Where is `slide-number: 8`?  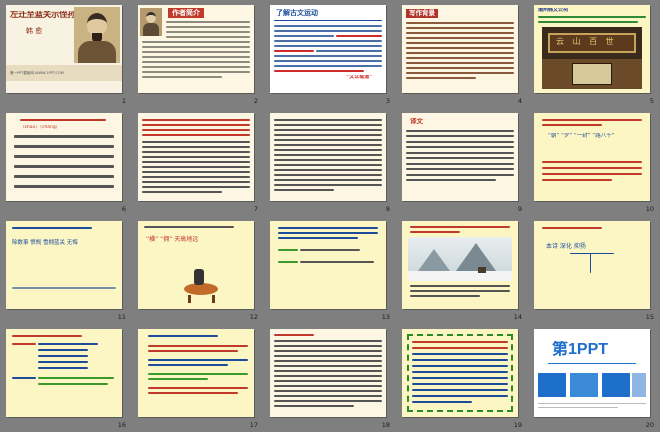
slide-number: 8 is located at coordinates (387, 209).